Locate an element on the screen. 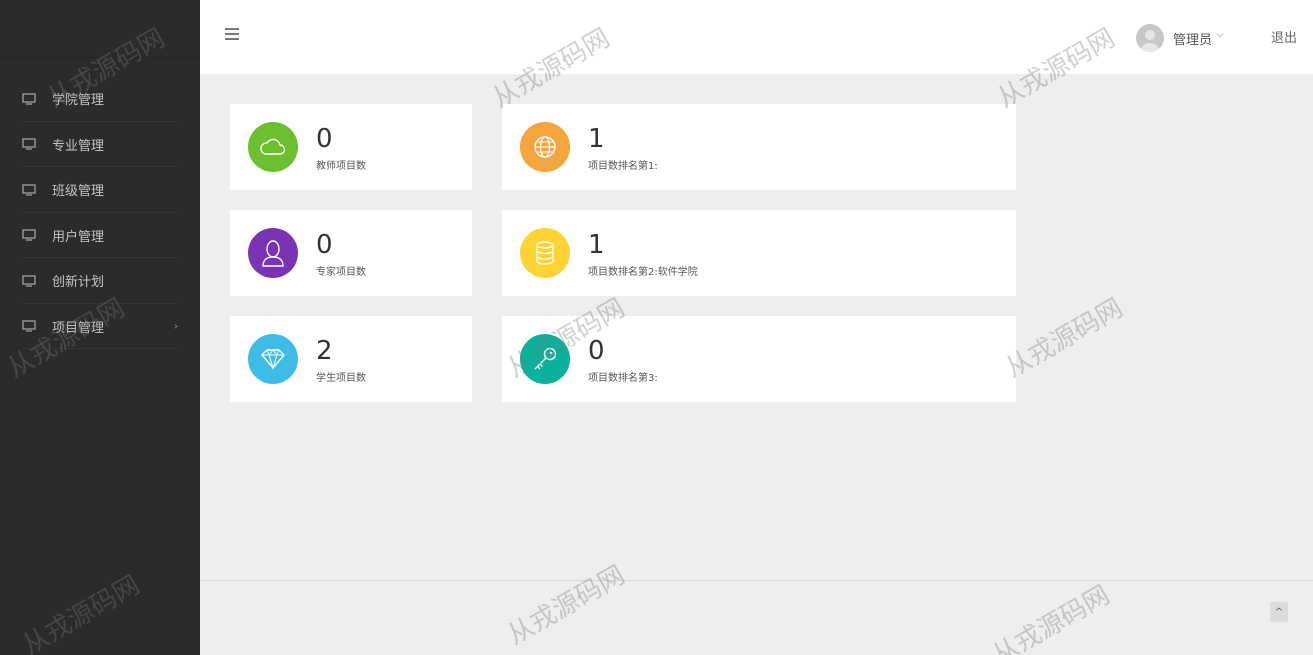 This screenshot has width=1313, height=655. chevron-down-icon: ⌵ is located at coordinates (1220, 34).